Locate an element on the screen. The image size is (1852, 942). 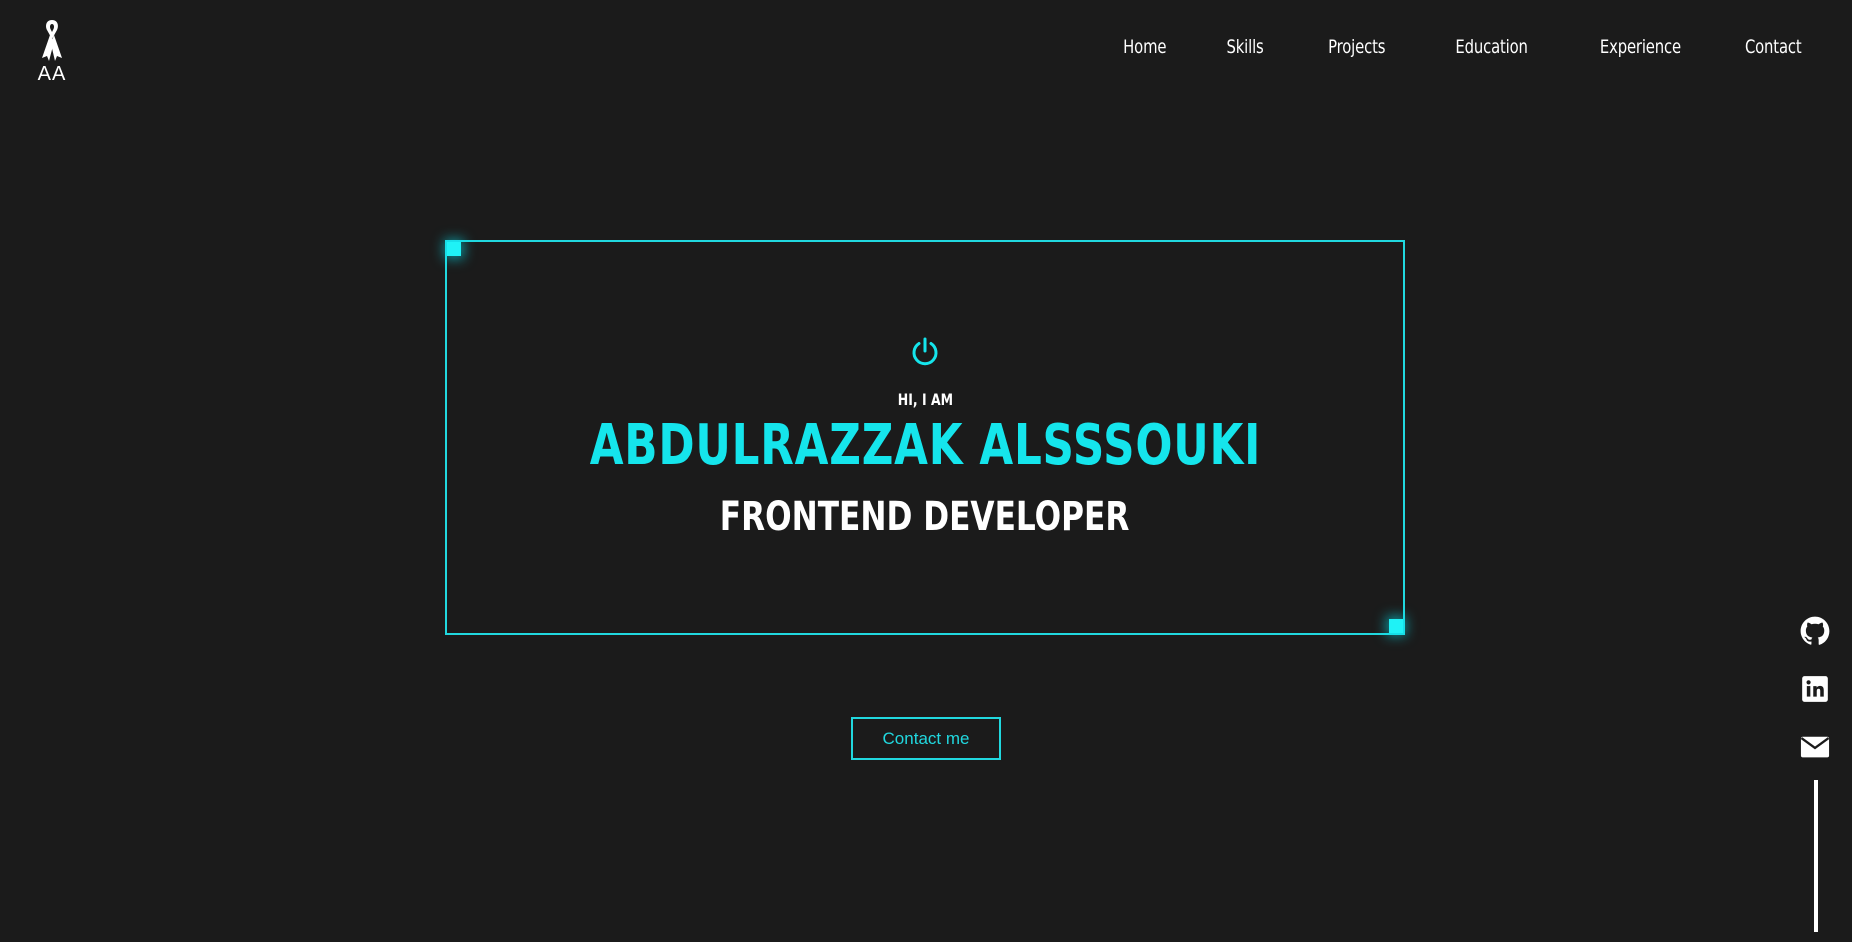
hero-role: FRONTEND DEVELOPER is located at coordinates (925, 517).